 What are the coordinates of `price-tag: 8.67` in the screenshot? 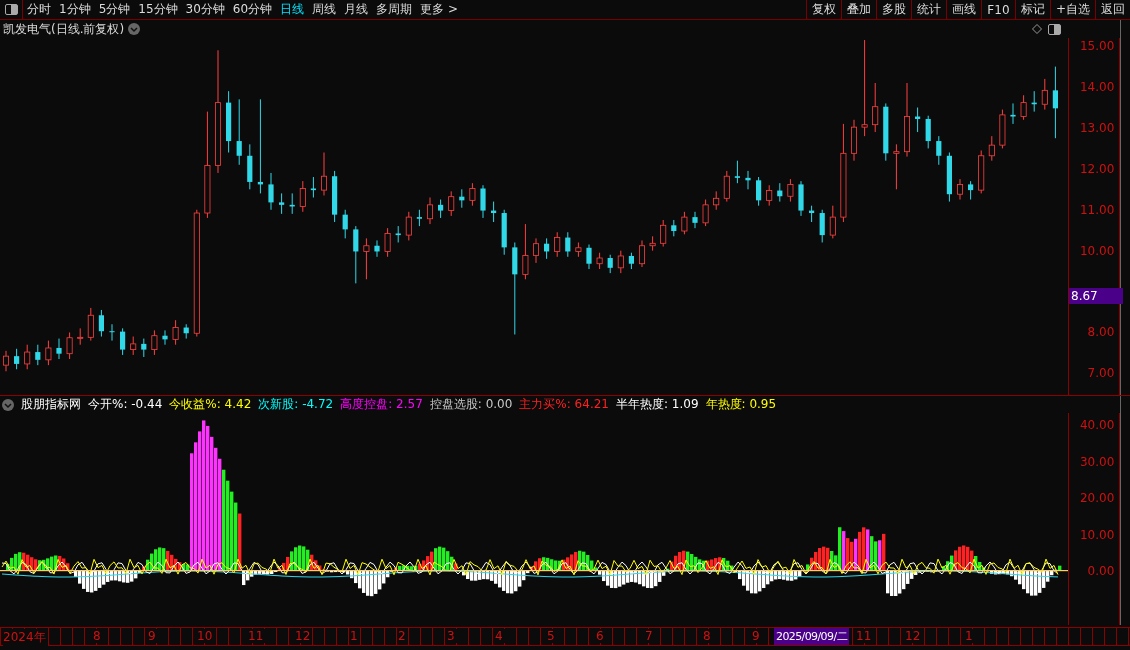 It's located at (1096, 296).